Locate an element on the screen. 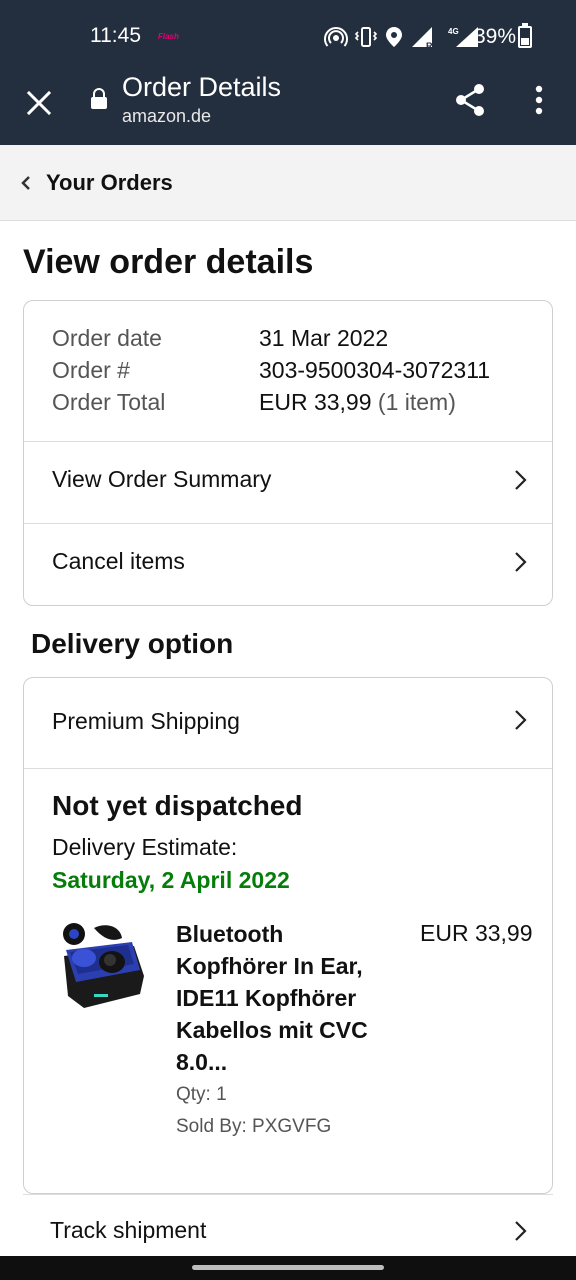 The image size is (576, 1280). url-domain: amazon.de is located at coordinates (167, 116).